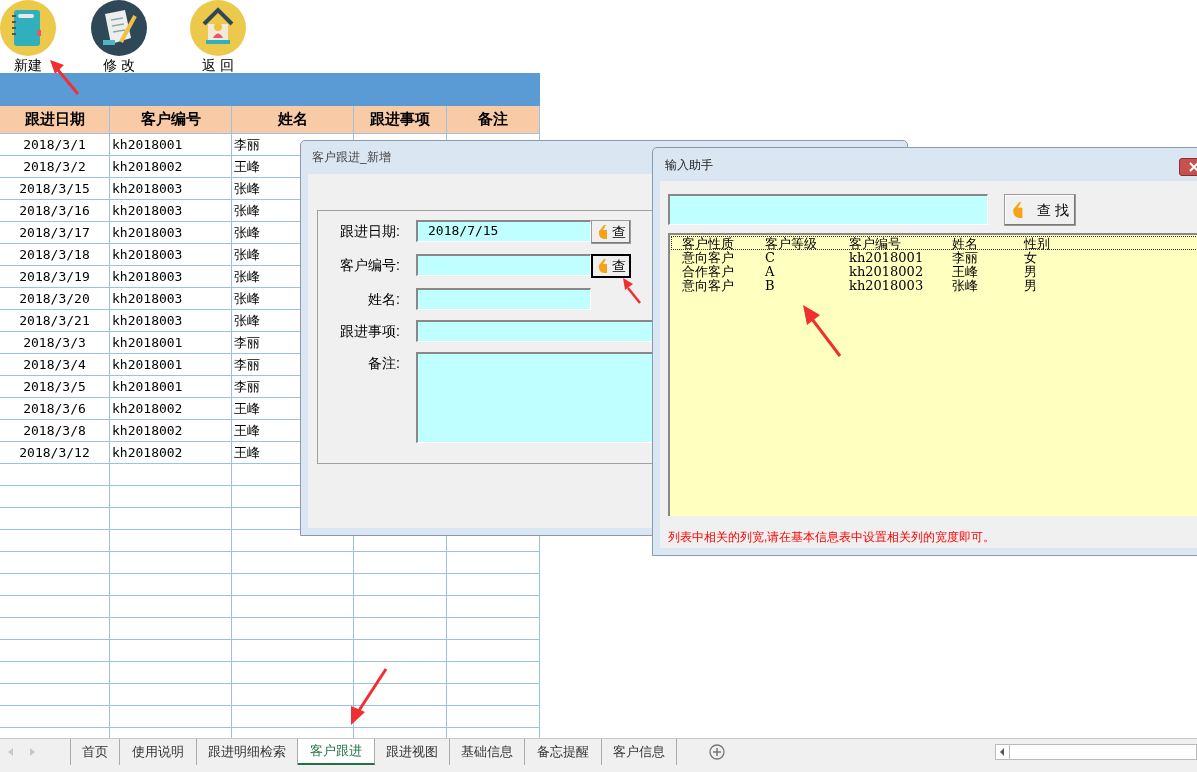 This screenshot has width=1197, height=772. I want to click on column-header: 姓名, so click(293, 119).